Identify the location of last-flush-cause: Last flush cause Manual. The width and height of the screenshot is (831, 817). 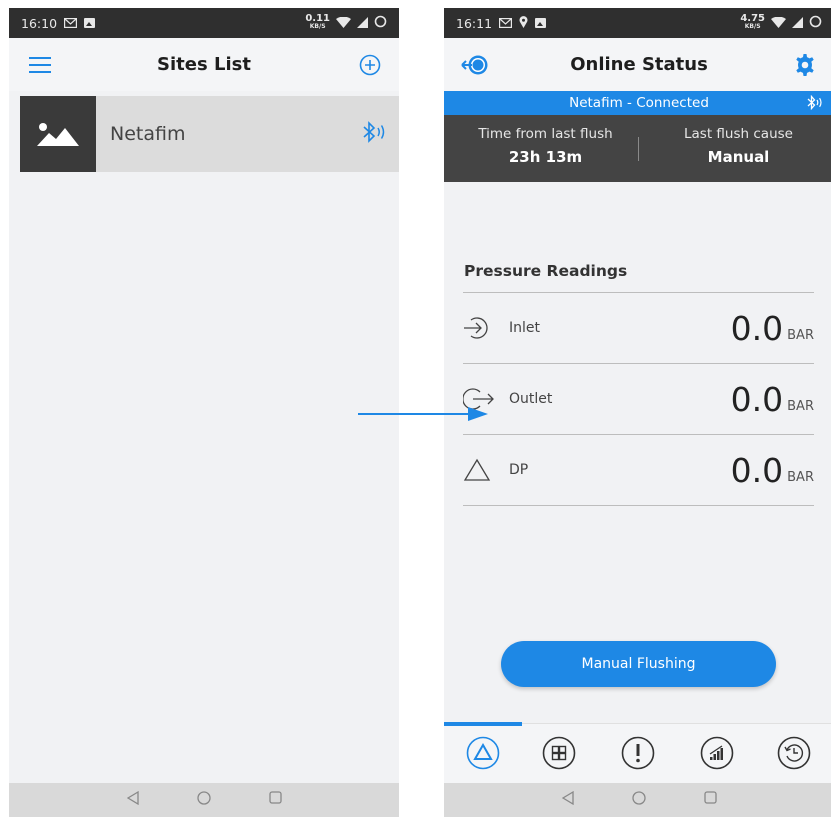
(738, 146).